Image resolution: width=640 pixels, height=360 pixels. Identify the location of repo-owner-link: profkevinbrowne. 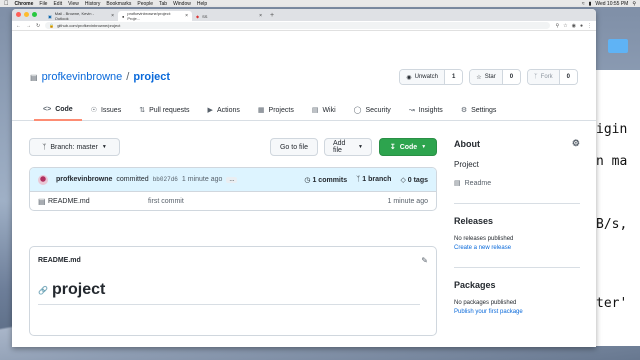
(82, 77).